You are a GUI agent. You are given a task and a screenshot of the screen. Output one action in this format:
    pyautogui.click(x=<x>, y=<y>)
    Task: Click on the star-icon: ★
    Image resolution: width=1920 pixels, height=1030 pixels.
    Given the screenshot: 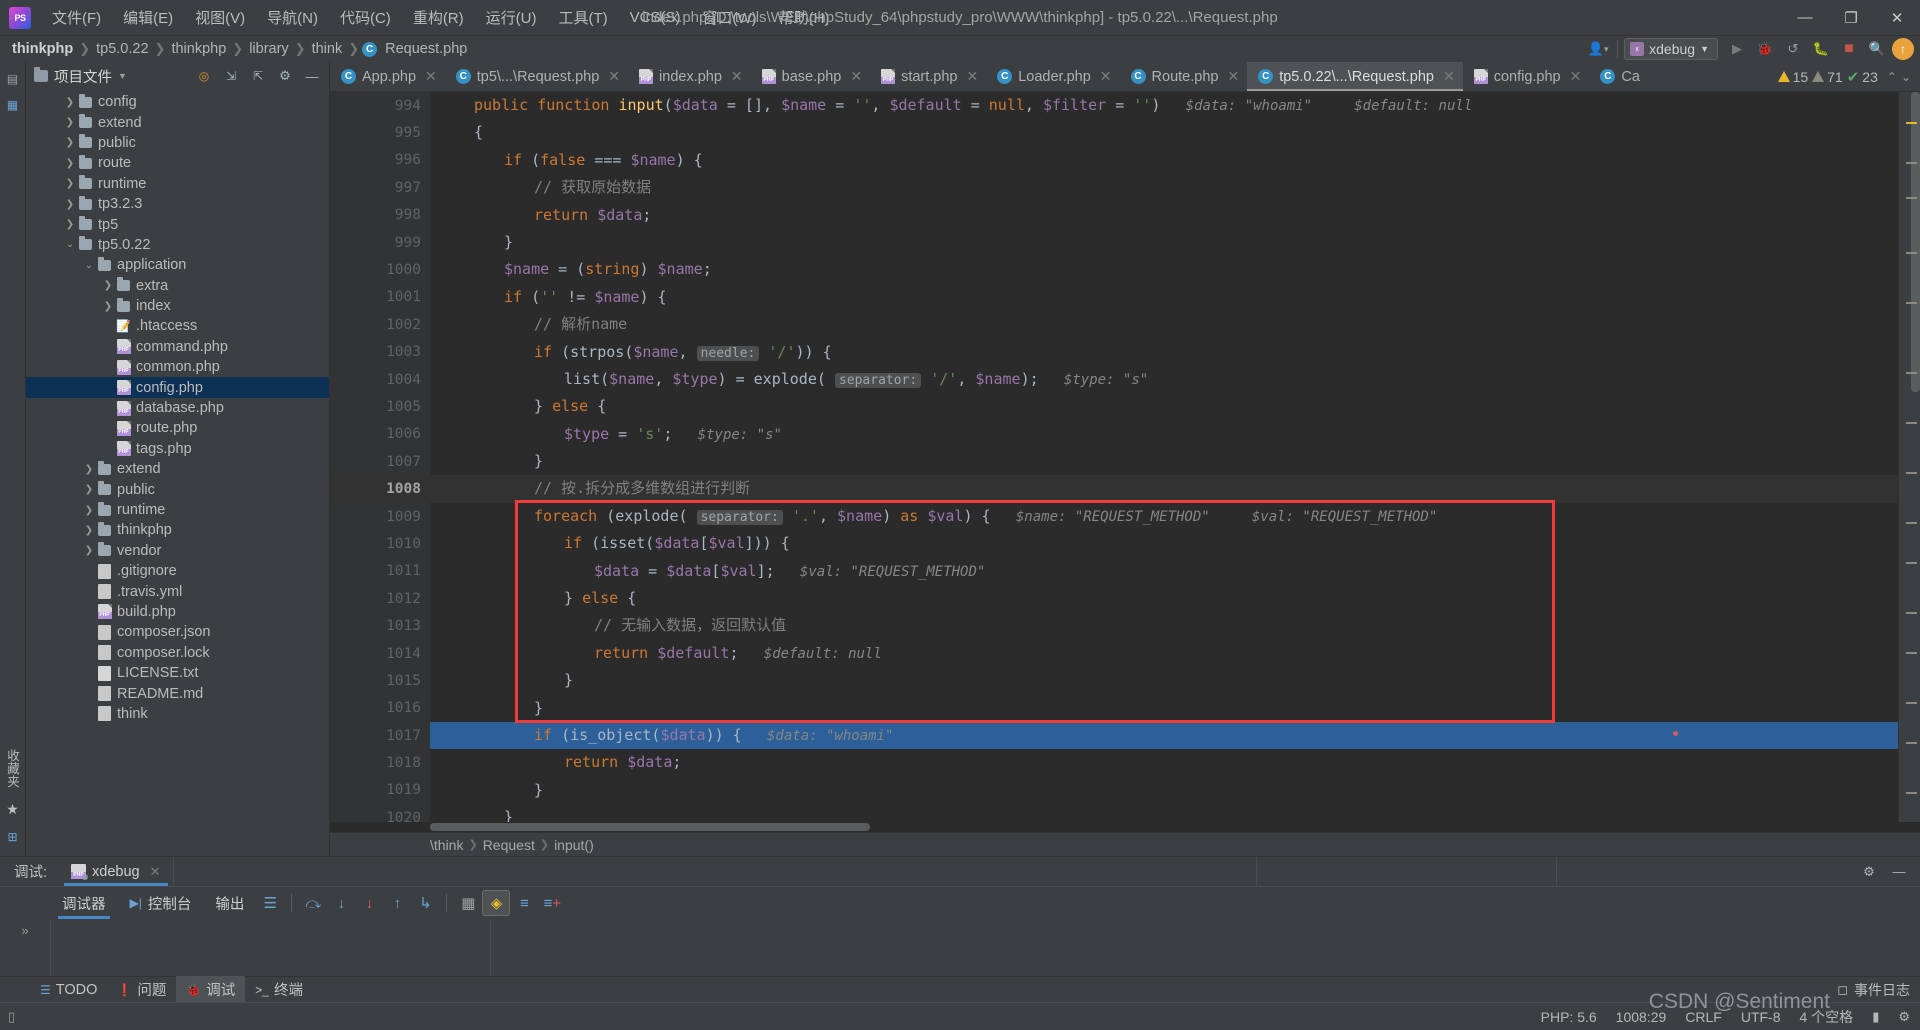 What is the action you would take?
    pyautogui.click(x=12, y=809)
    